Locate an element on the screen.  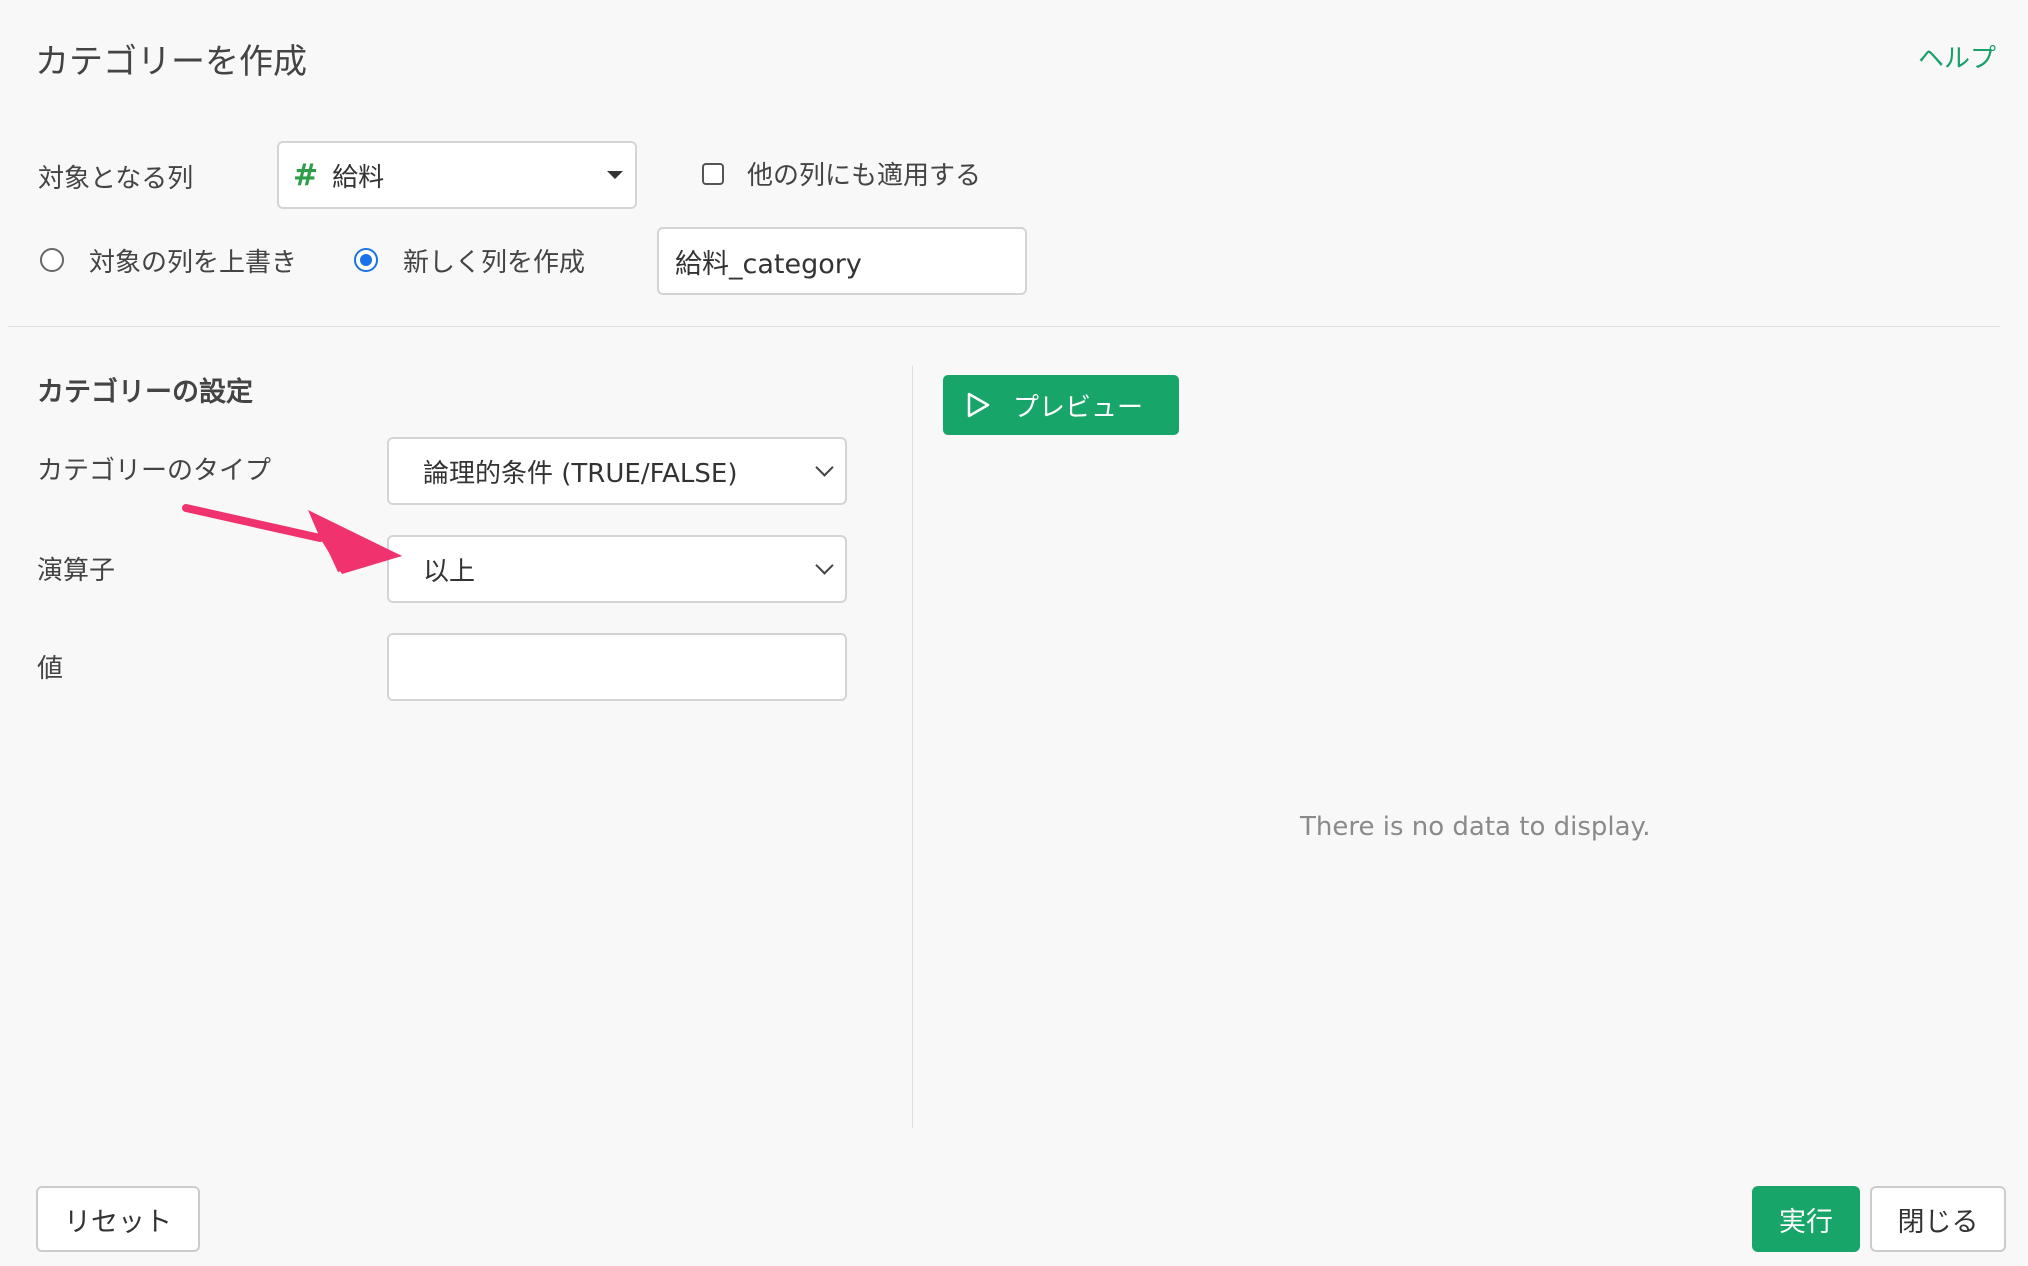
caret-down-icon is located at coordinates (615, 175).